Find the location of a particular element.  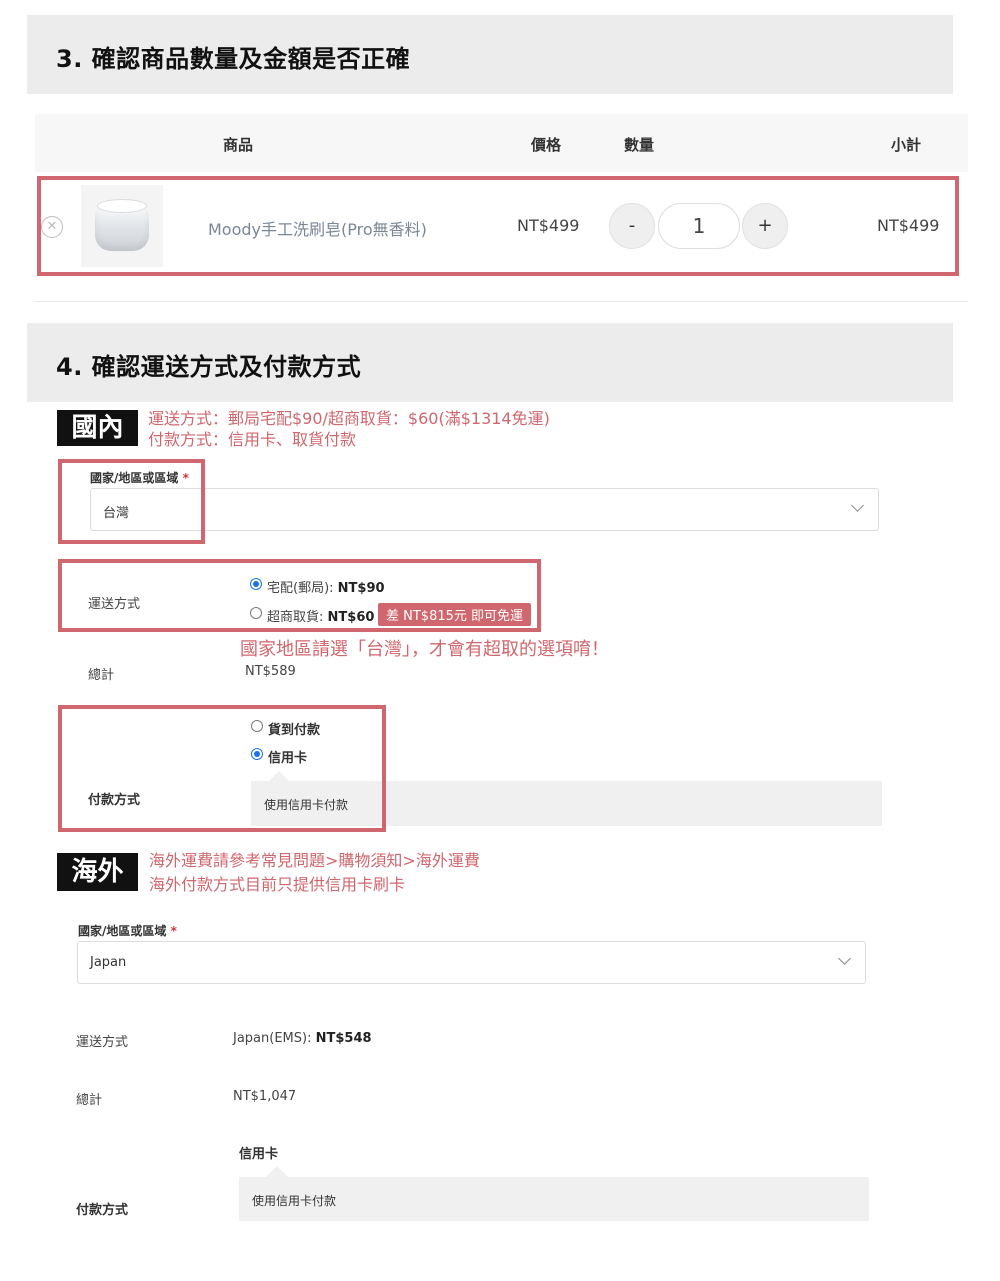

taiwan-hint: 國家地區請選「台灣」，才會有超取的選項唷！ is located at coordinates (424, 649).